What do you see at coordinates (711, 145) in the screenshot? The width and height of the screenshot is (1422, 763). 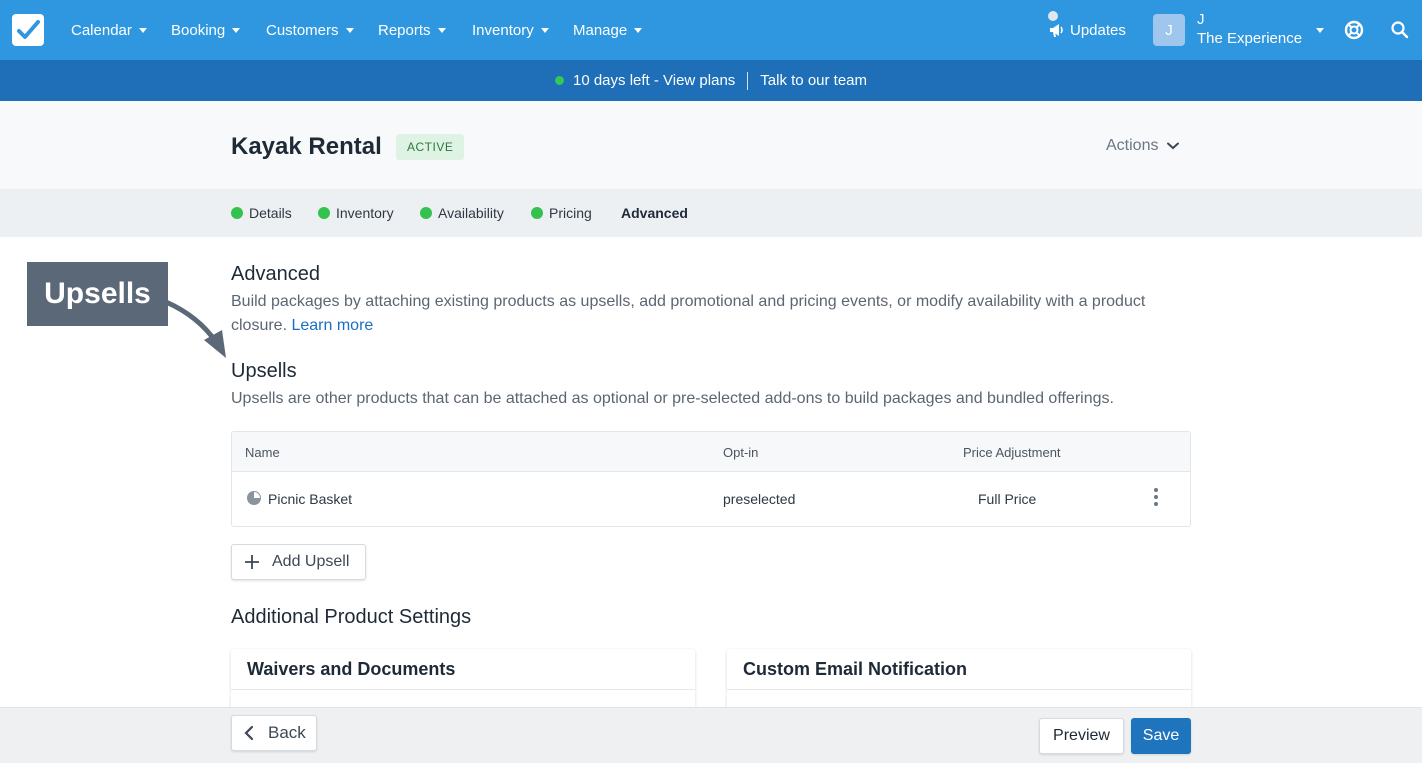 I see `product-header` at bounding box center [711, 145].